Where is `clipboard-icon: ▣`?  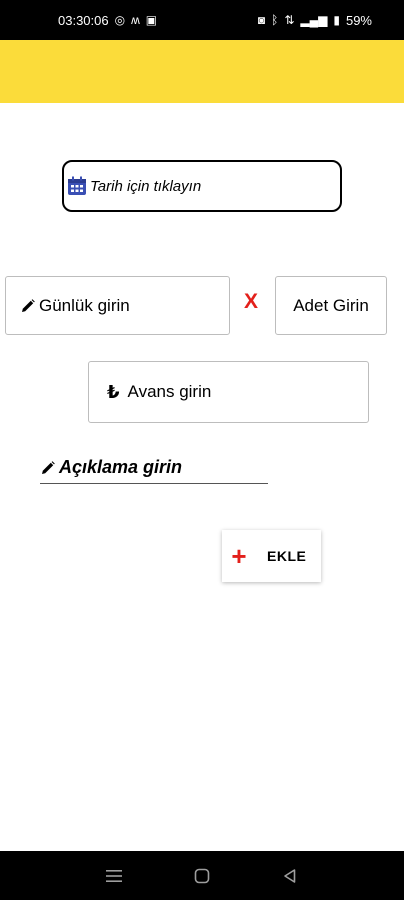 clipboard-icon: ▣ is located at coordinates (151, 20).